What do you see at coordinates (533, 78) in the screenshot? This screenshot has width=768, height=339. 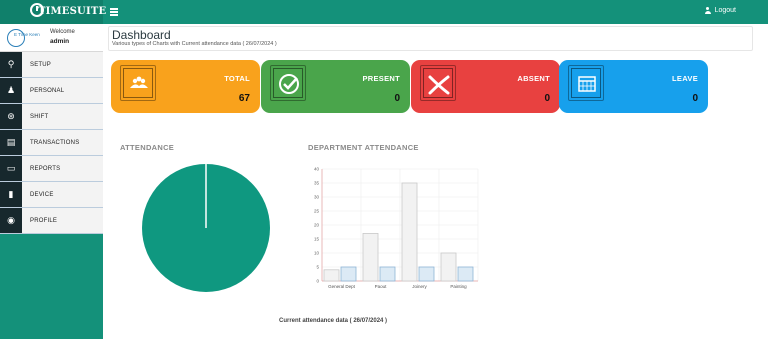 I see `card-title: ABSENT` at bounding box center [533, 78].